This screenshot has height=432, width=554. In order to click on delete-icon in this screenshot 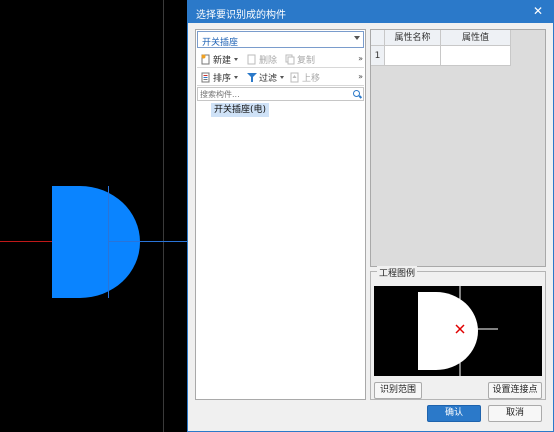, I will do `click(252, 59)`.